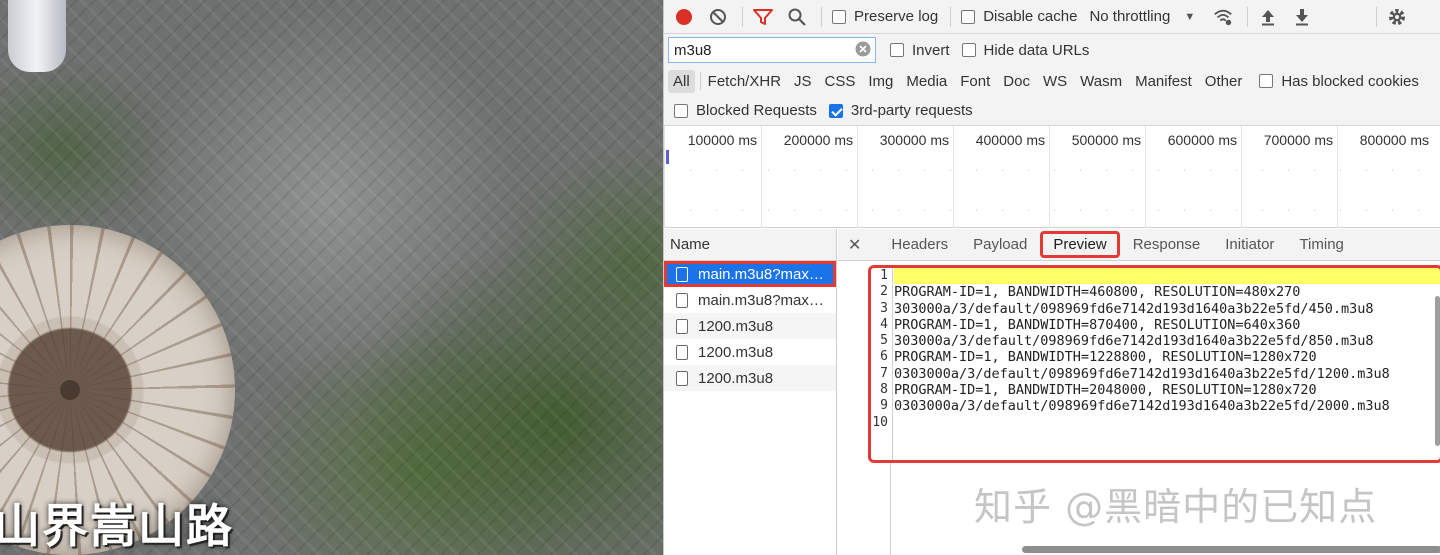 The image size is (1440, 555). Describe the element at coordinates (884, 308) in the screenshot. I see `line-number: 3` at that location.